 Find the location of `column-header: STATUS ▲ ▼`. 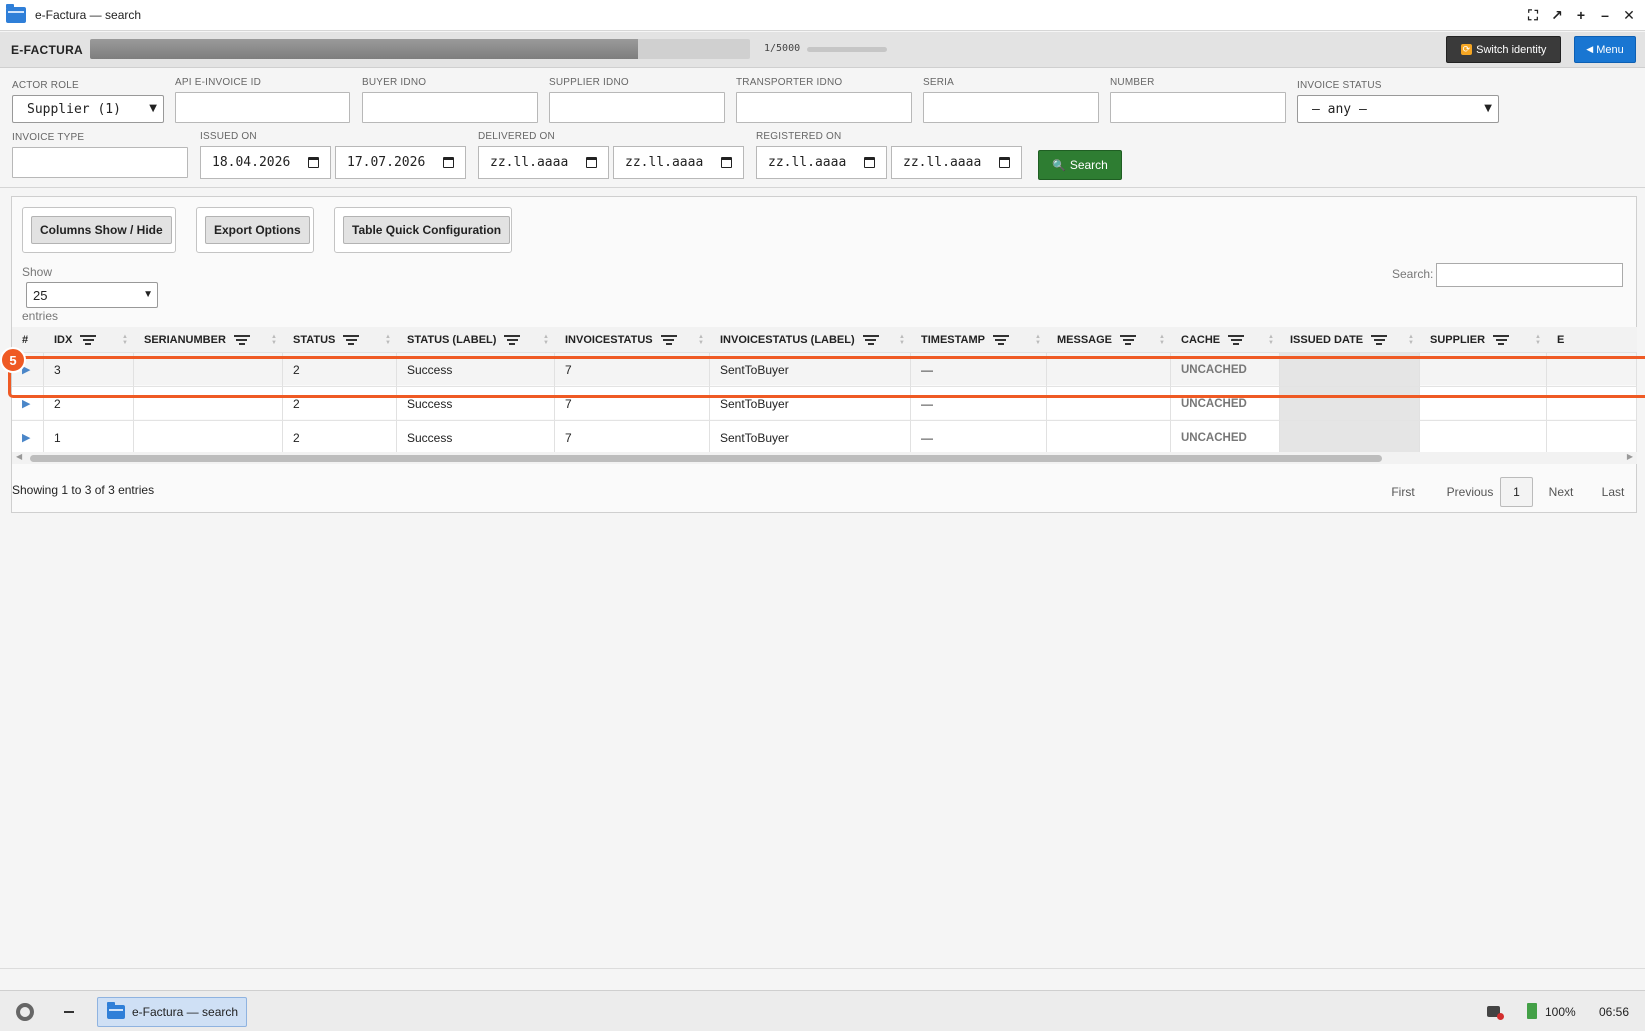

column-header: STATUS ▲ ▼ is located at coordinates (340, 339).